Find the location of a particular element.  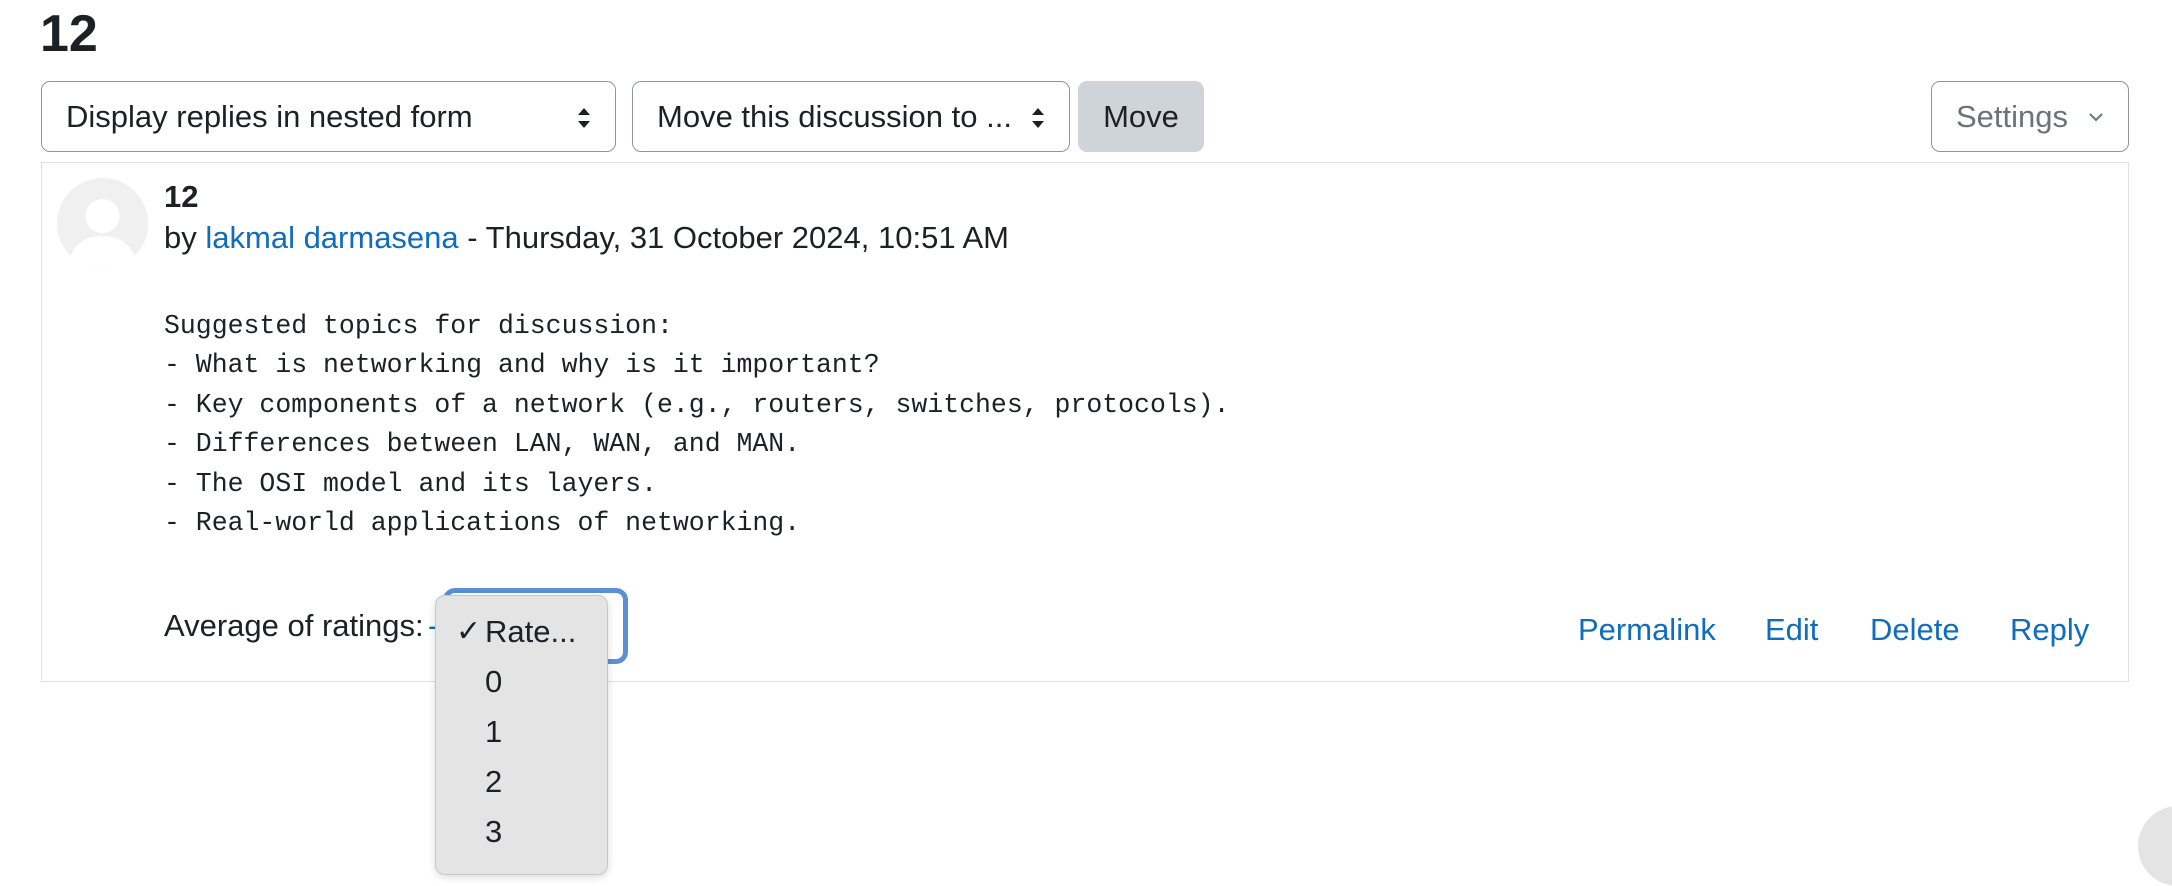

page-title: 12 is located at coordinates (69, 34).